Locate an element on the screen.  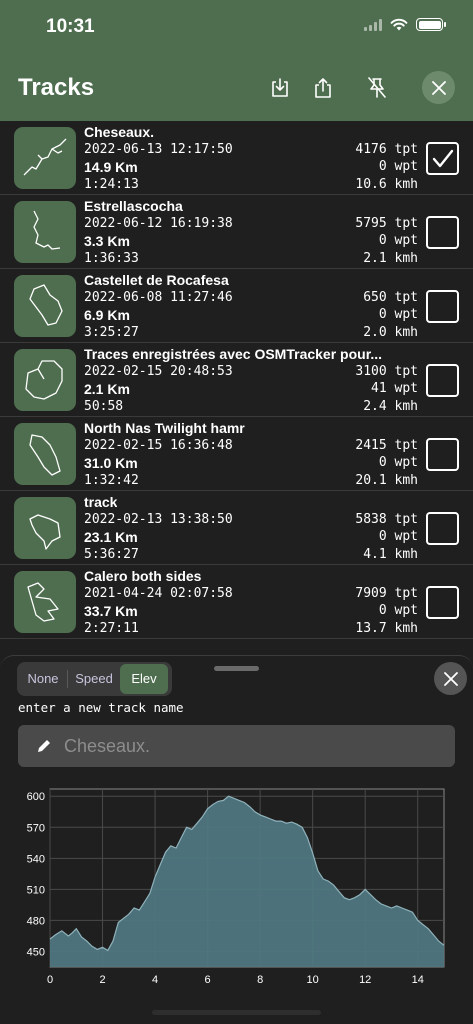
unpin-button is located at coordinates (377, 88).